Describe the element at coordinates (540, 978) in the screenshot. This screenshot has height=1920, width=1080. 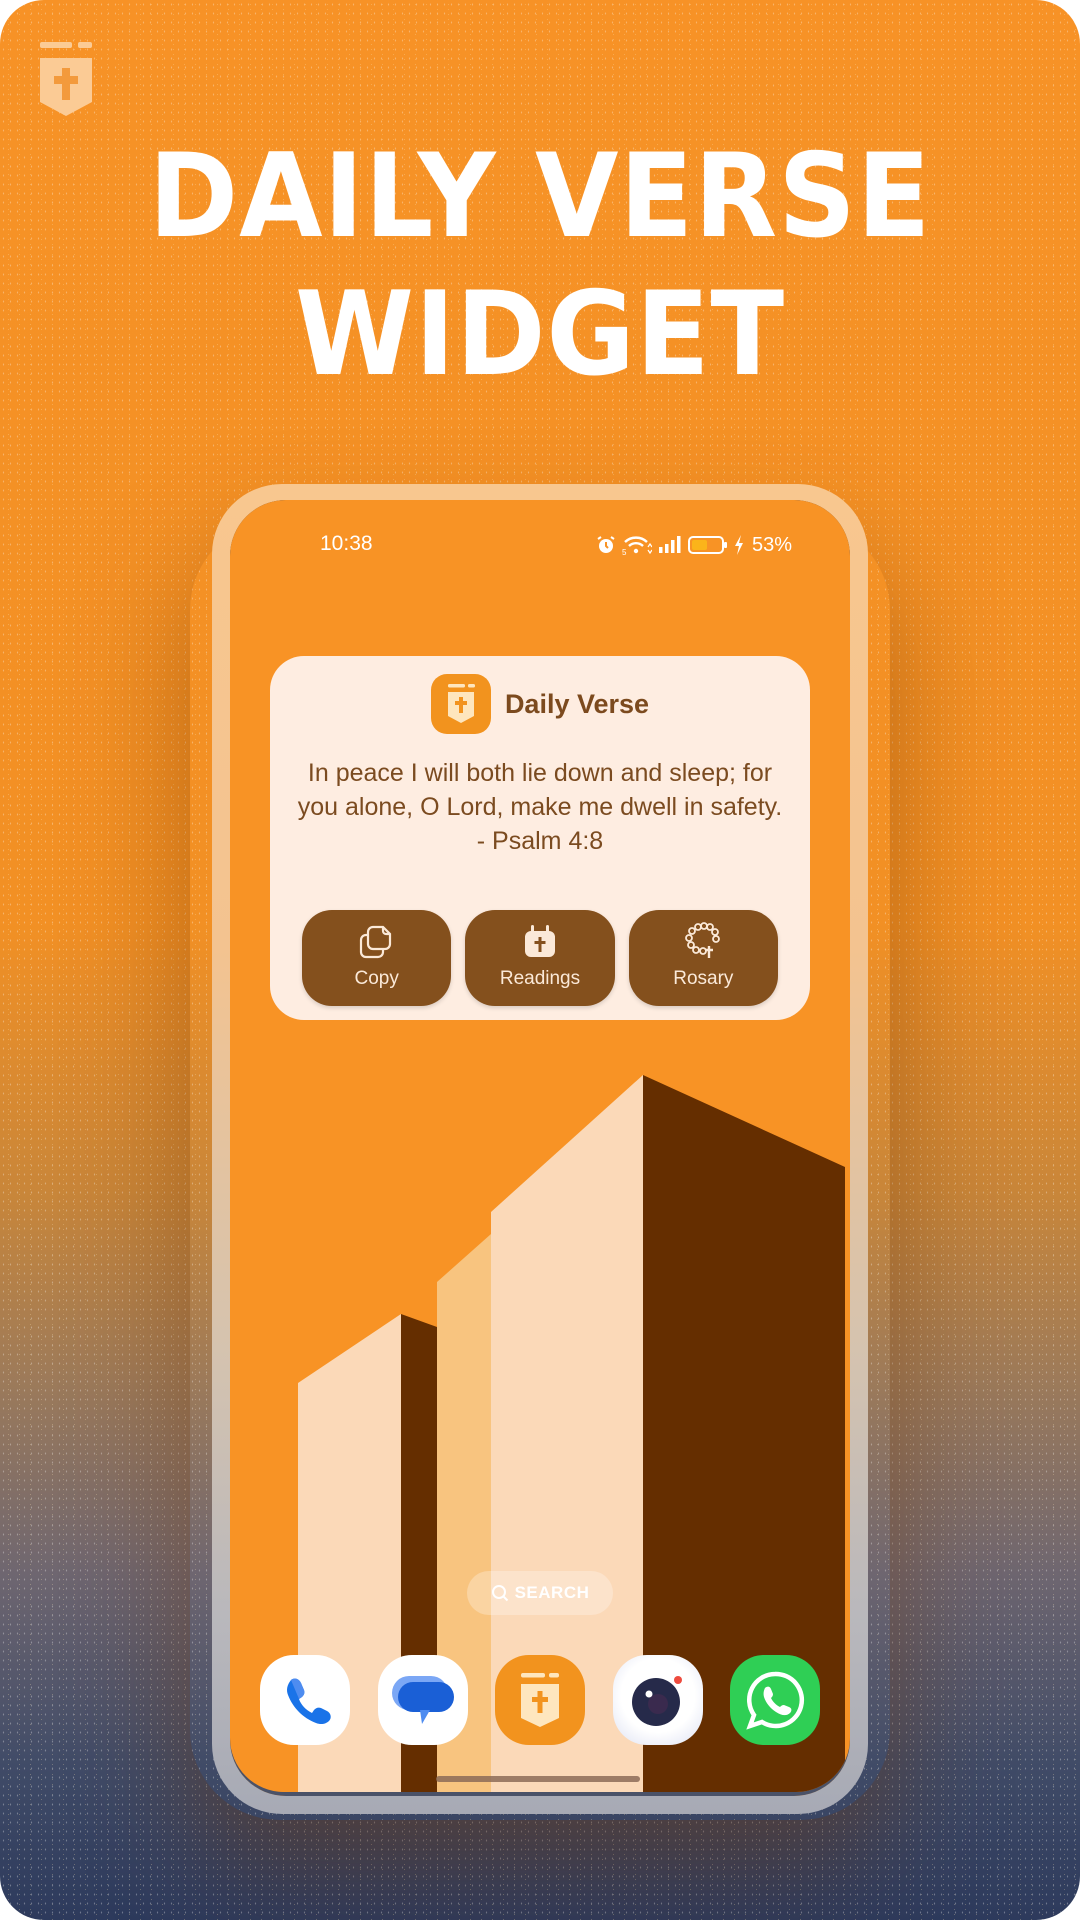
I see `readings-label: Readings` at that location.